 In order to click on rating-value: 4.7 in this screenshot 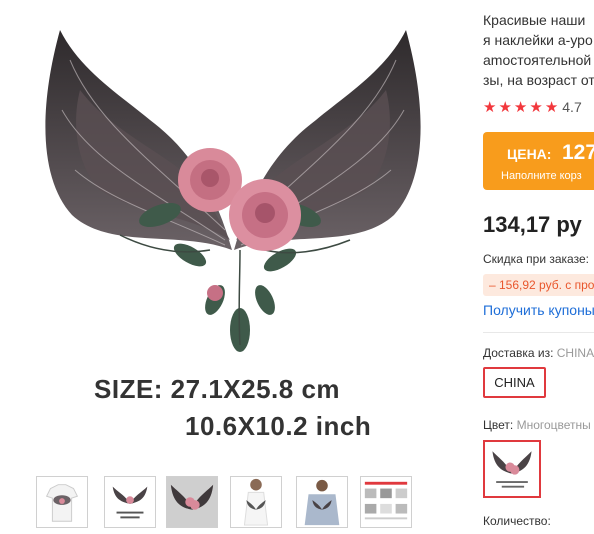, I will do `click(572, 107)`.